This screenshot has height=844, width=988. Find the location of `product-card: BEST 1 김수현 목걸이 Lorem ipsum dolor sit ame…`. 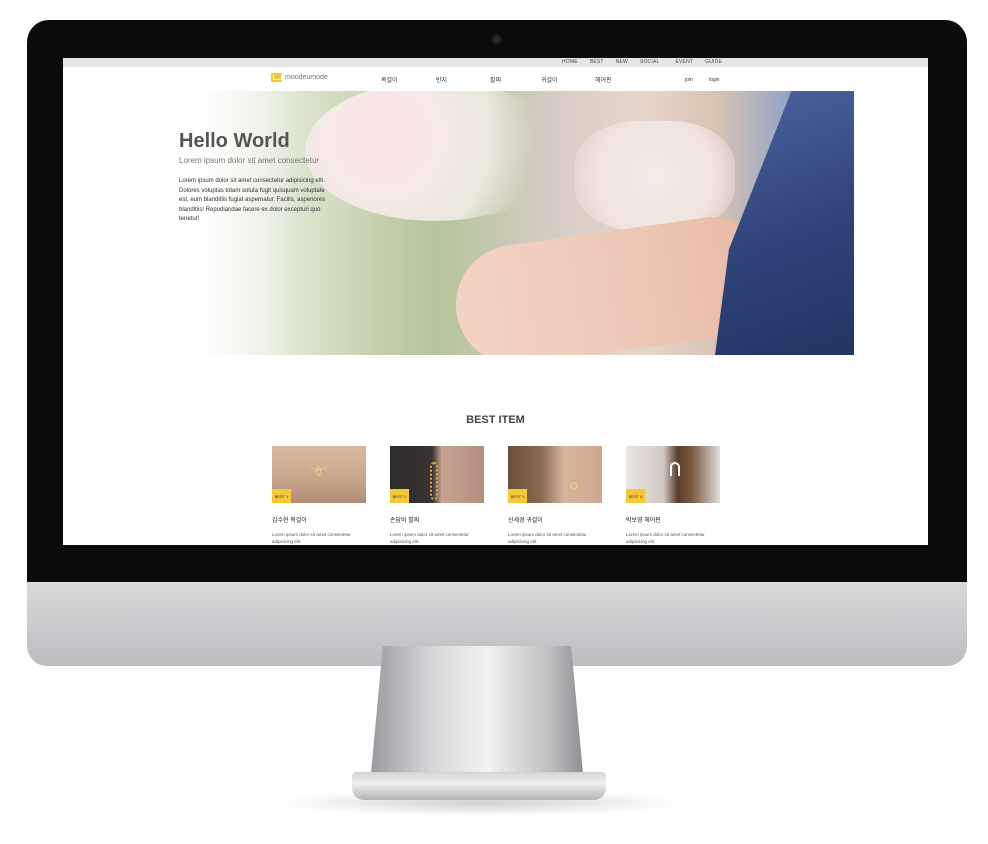

product-card: BEST 1 김수현 목걸이 Lorem ipsum dolor sit ame… is located at coordinates (319, 495).